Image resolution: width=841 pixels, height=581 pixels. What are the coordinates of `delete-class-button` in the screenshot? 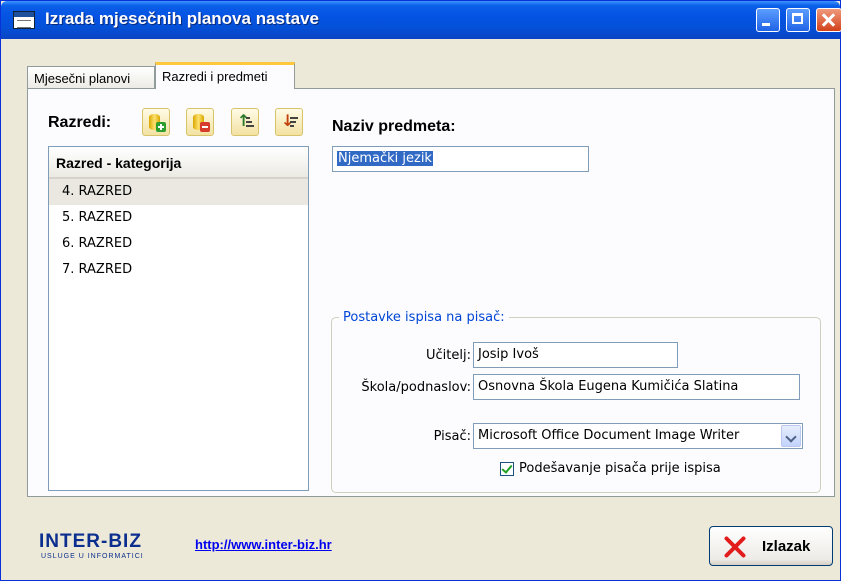 It's located at (200, 122).